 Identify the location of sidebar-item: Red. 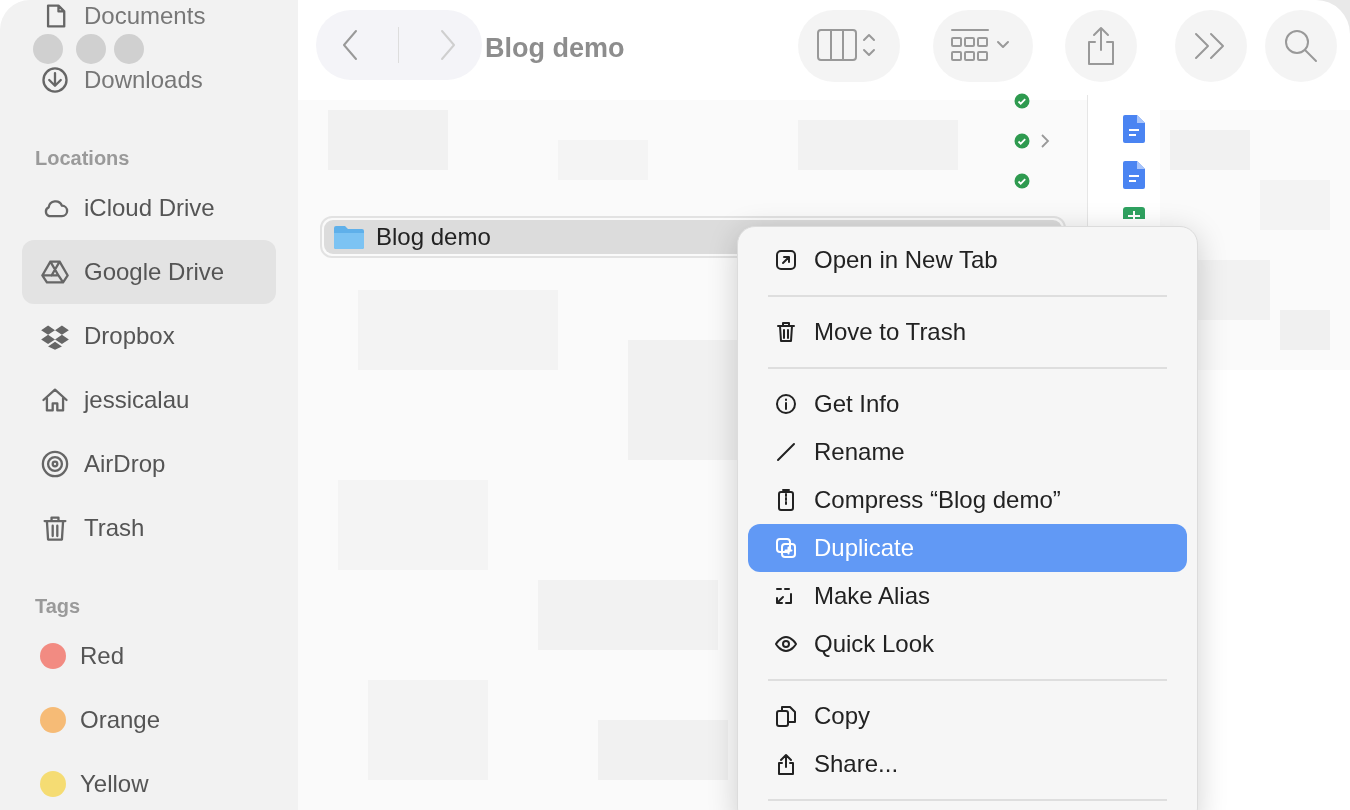
(149, 656).